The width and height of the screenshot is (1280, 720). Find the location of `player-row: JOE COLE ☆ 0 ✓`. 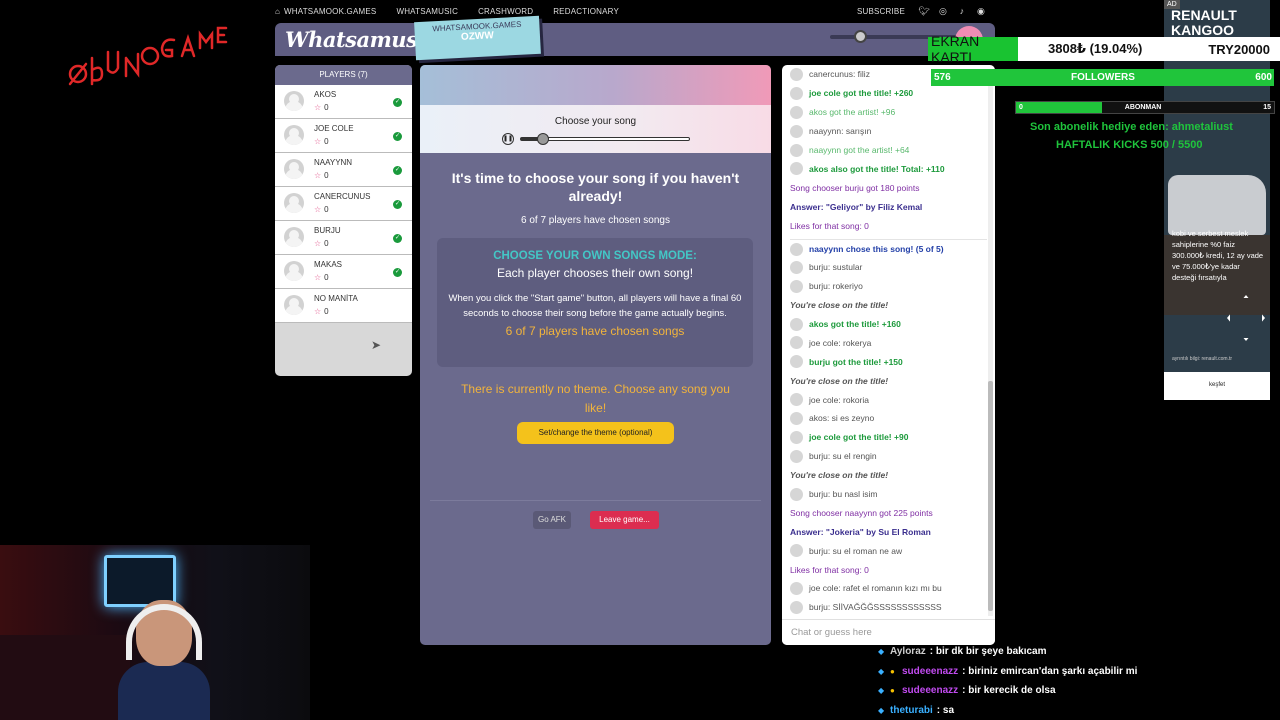

player-row: JOE COLE ☆ 0 ✓ is located at coordinates (343, 136).